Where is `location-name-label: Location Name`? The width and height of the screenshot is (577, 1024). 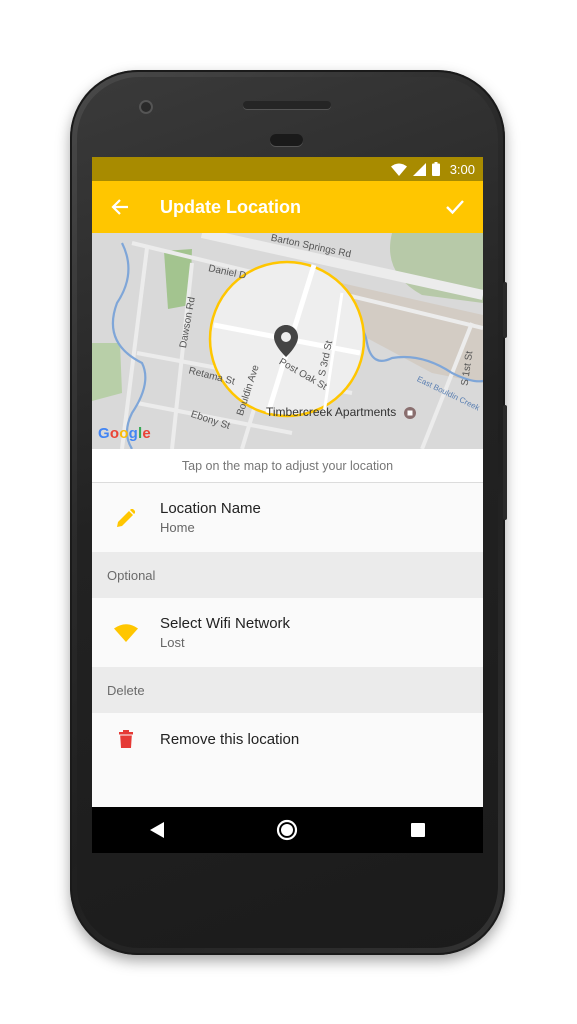
location-name-label: Location Name is located at coordinates (210, 508).